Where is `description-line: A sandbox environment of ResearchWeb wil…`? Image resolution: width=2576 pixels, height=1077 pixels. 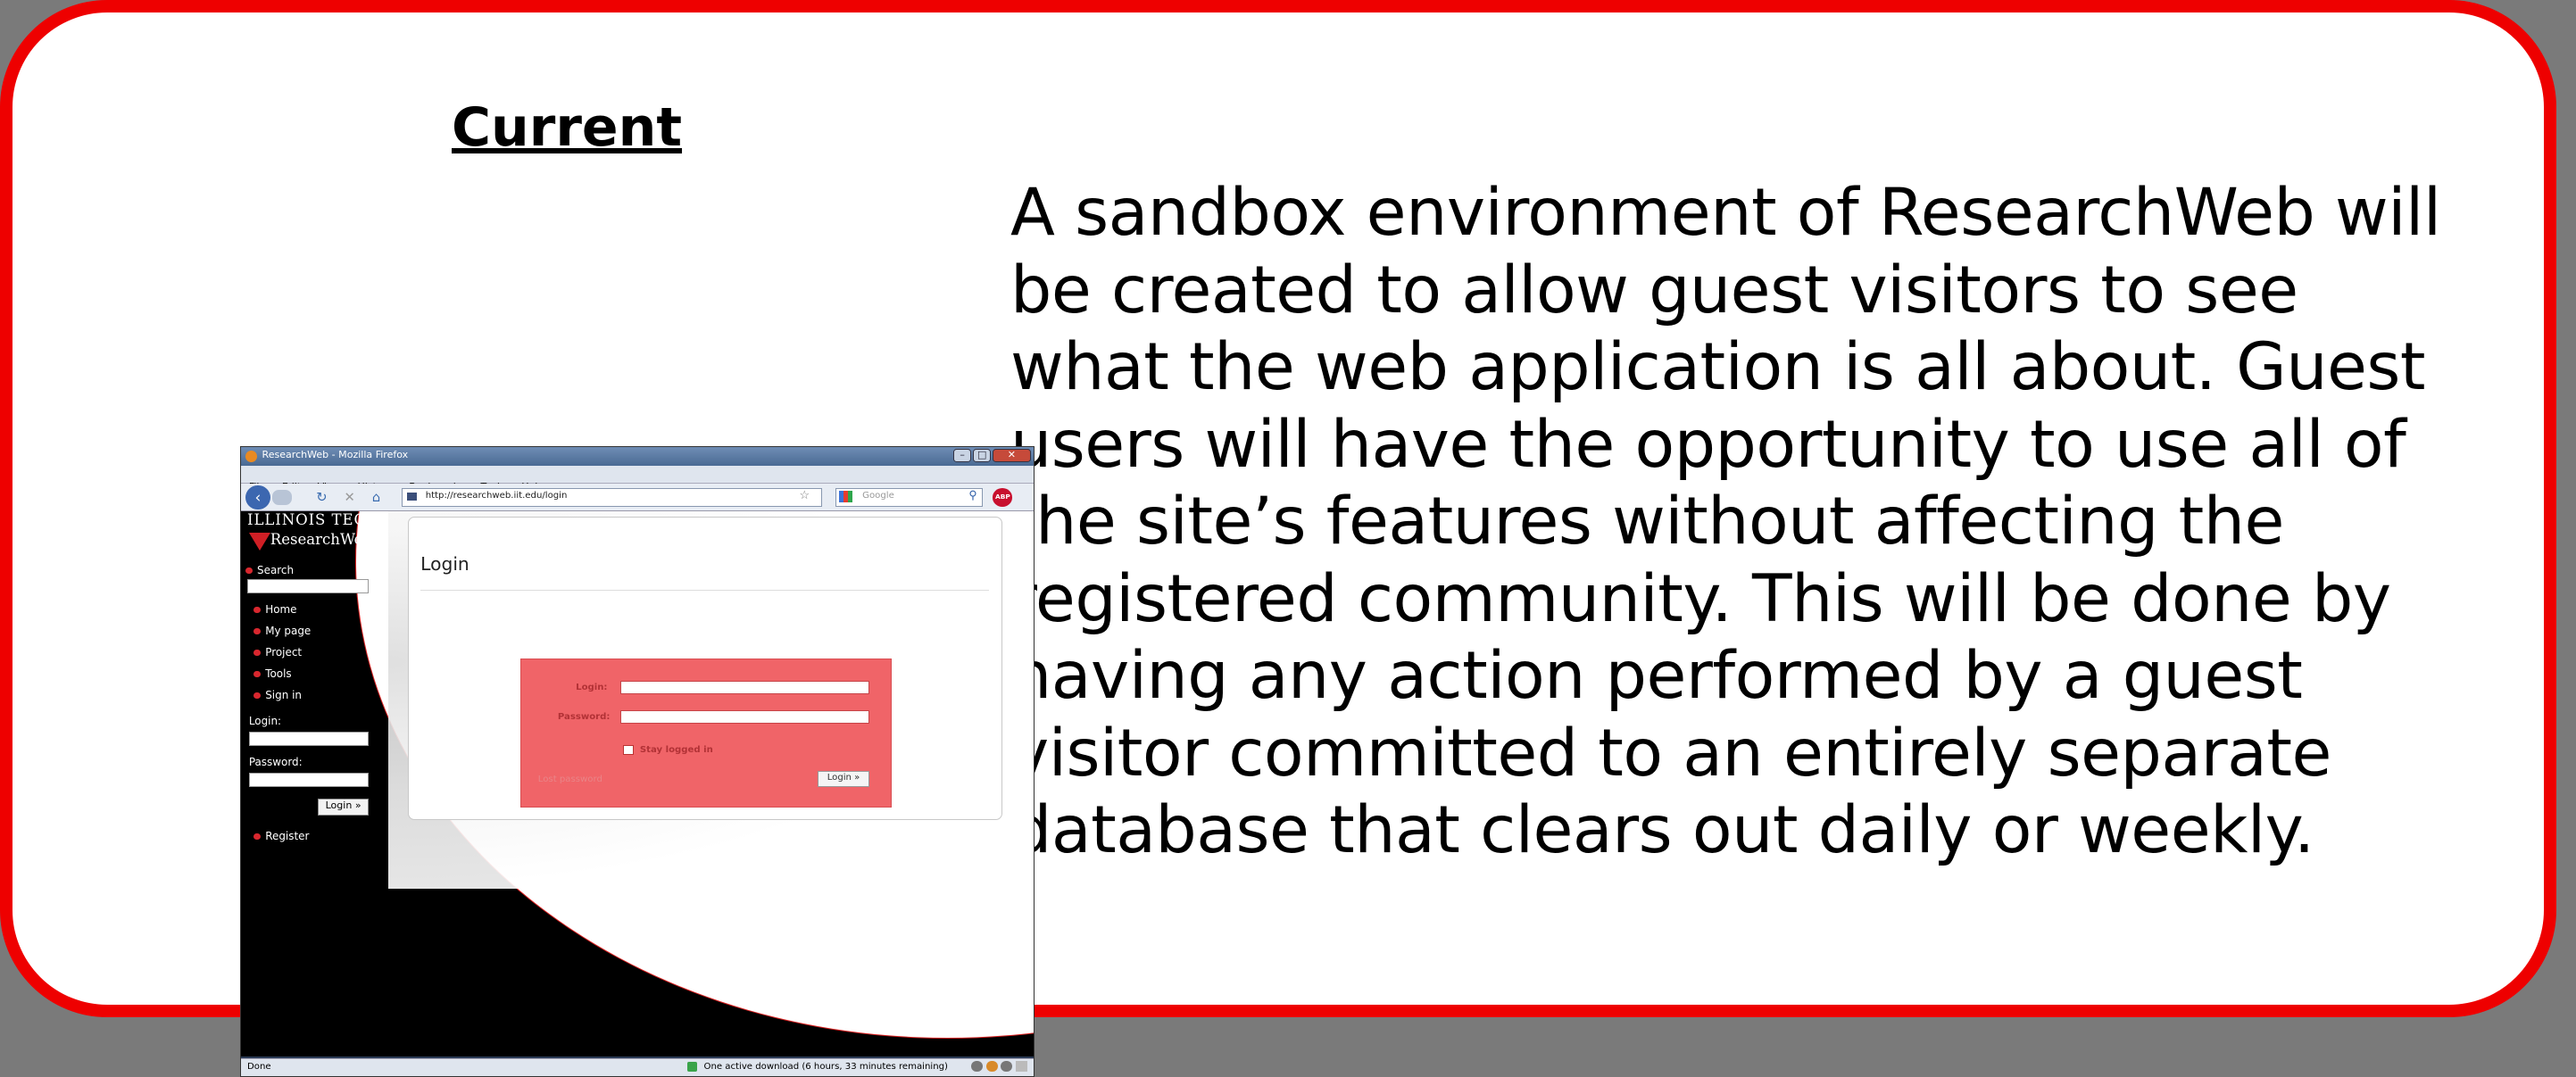
description-line: A sandbox environment of ResearchWeb wil… is located at coordinates (1726, 213).